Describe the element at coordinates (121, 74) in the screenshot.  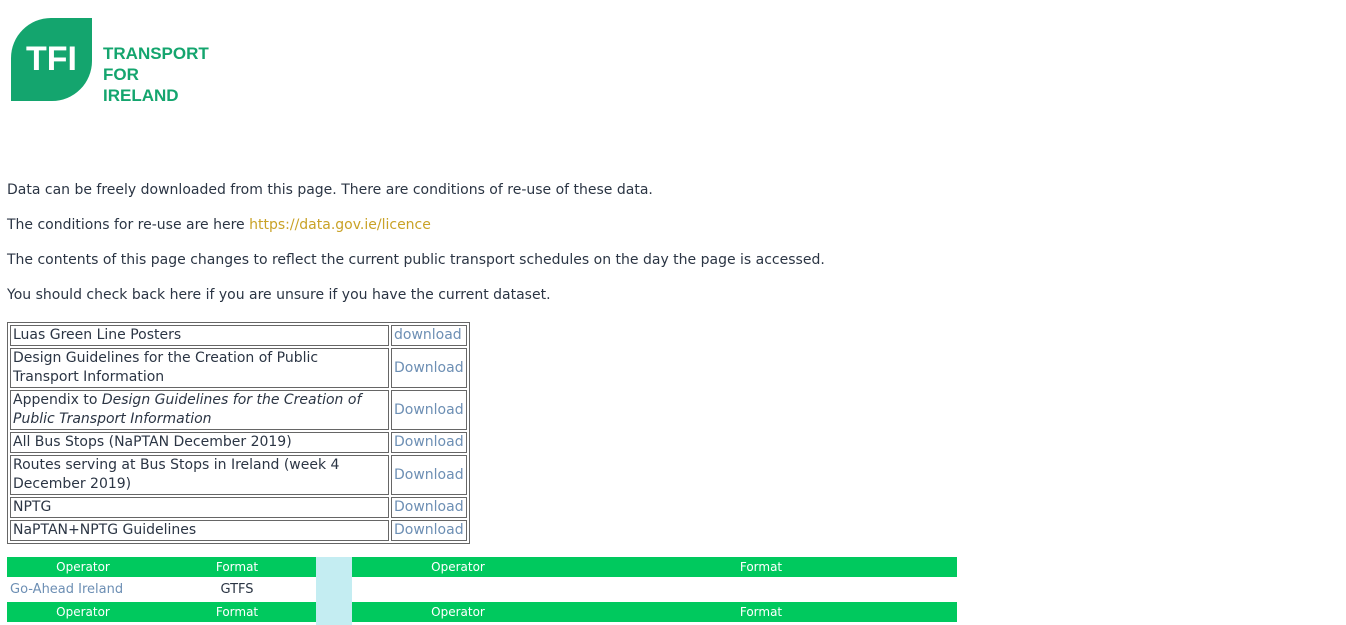
I see `logo-line-for: FOR` at that location.